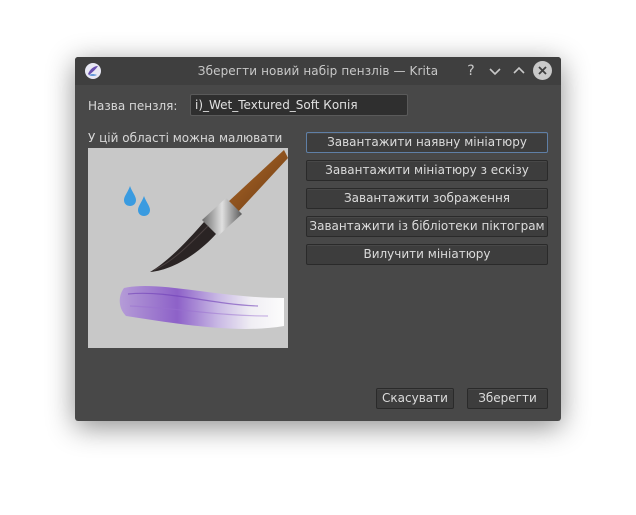 The height and width of the screenshot is (515, 636). Describe the element at coordinates (299, 105) in the screenshot. I see `brush-name-input` at that location.